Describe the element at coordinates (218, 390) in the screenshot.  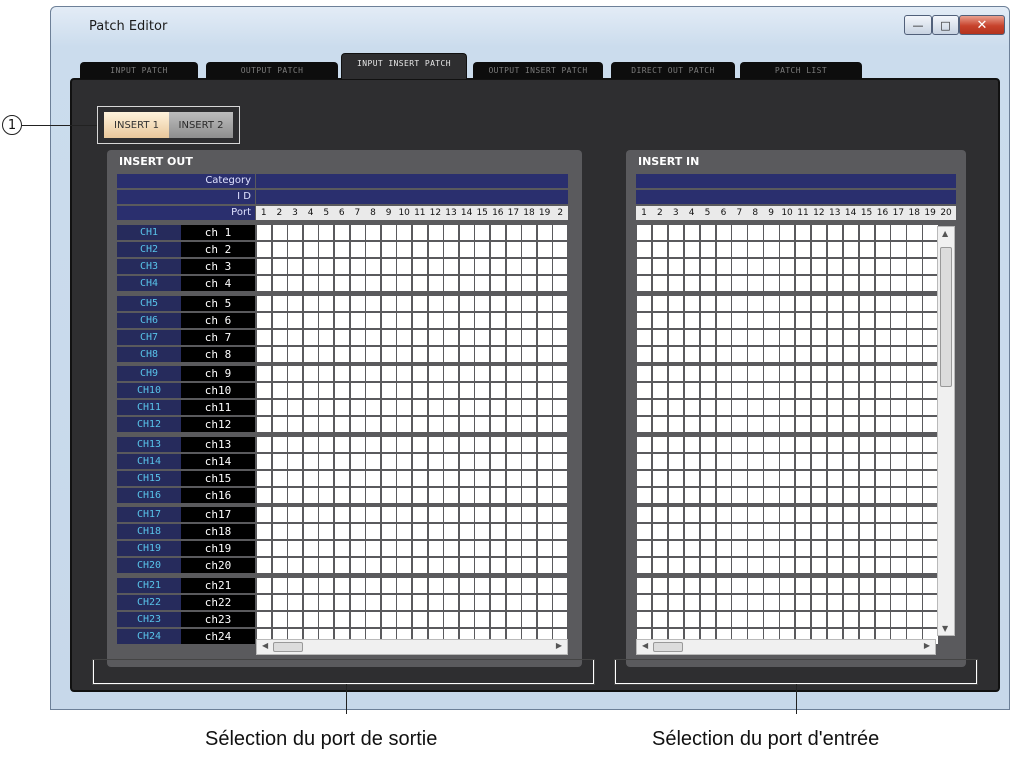
I see `channel-name: ch10` at that location.